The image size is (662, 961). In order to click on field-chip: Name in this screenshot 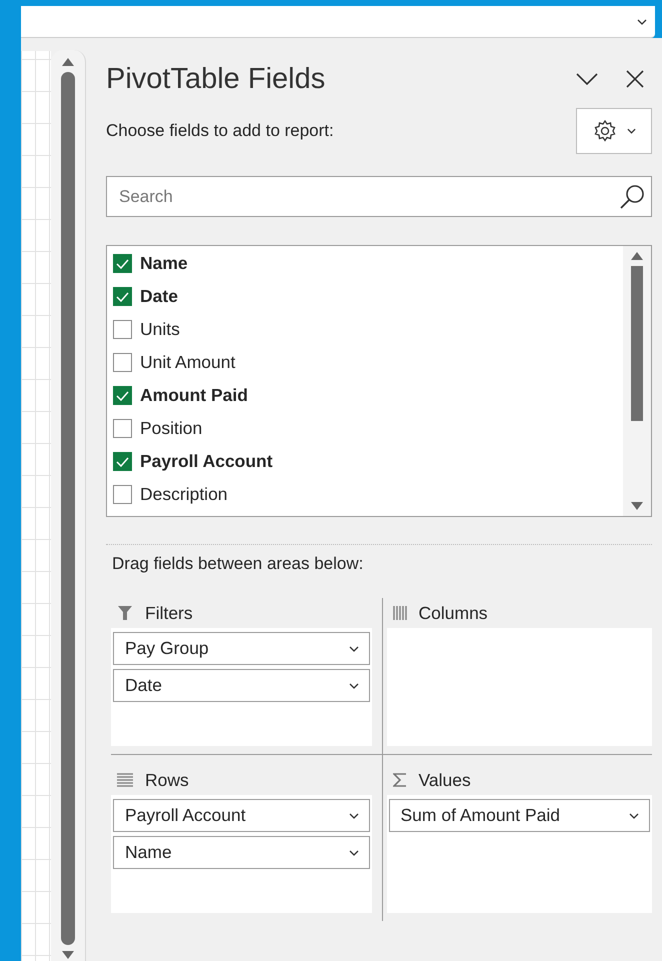, I will do `click(241, 852)`.